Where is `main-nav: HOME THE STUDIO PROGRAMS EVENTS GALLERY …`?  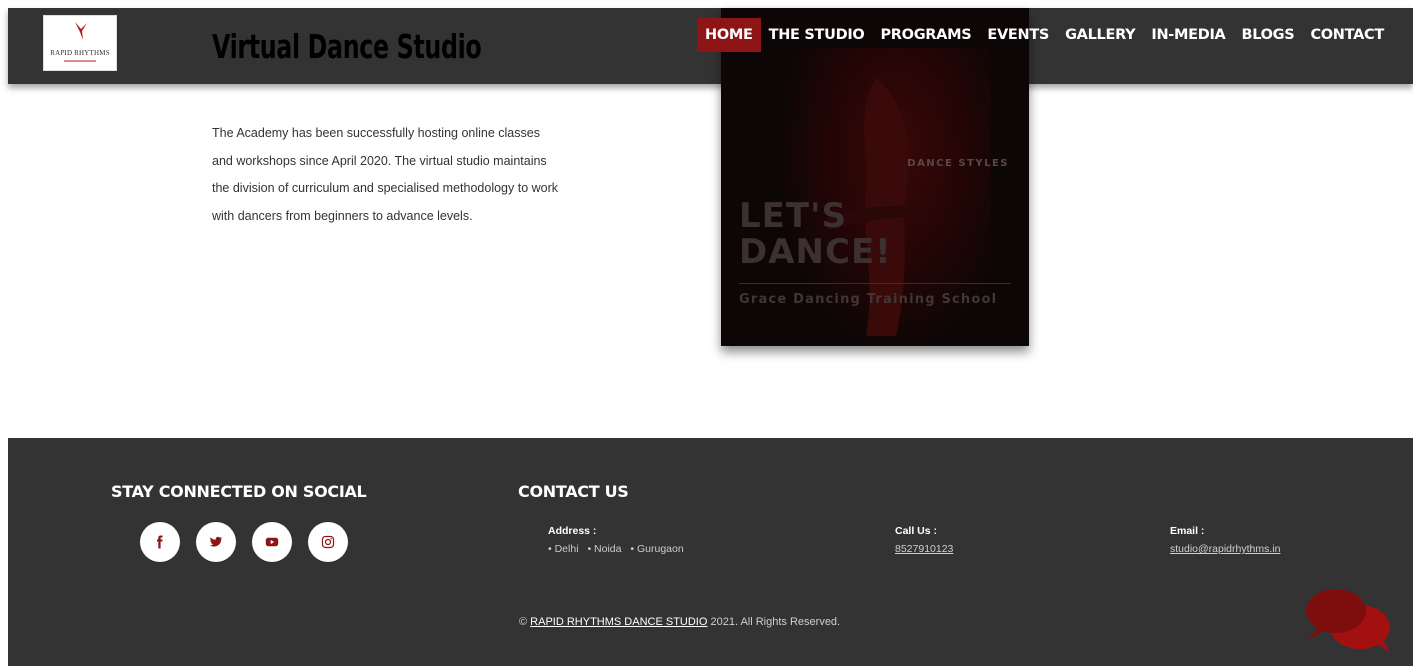
main-nav: HOME THE STUDIO PROGRAMS EVENTS GALLERY … is located at coordinates (1044, 35).